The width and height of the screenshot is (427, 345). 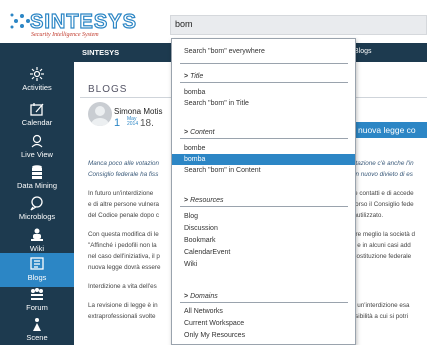 What do you see at coordinates (263, 240) in the screenshot?
I see `suggestion-item: Bookmark` at bounding box center [263, 240].